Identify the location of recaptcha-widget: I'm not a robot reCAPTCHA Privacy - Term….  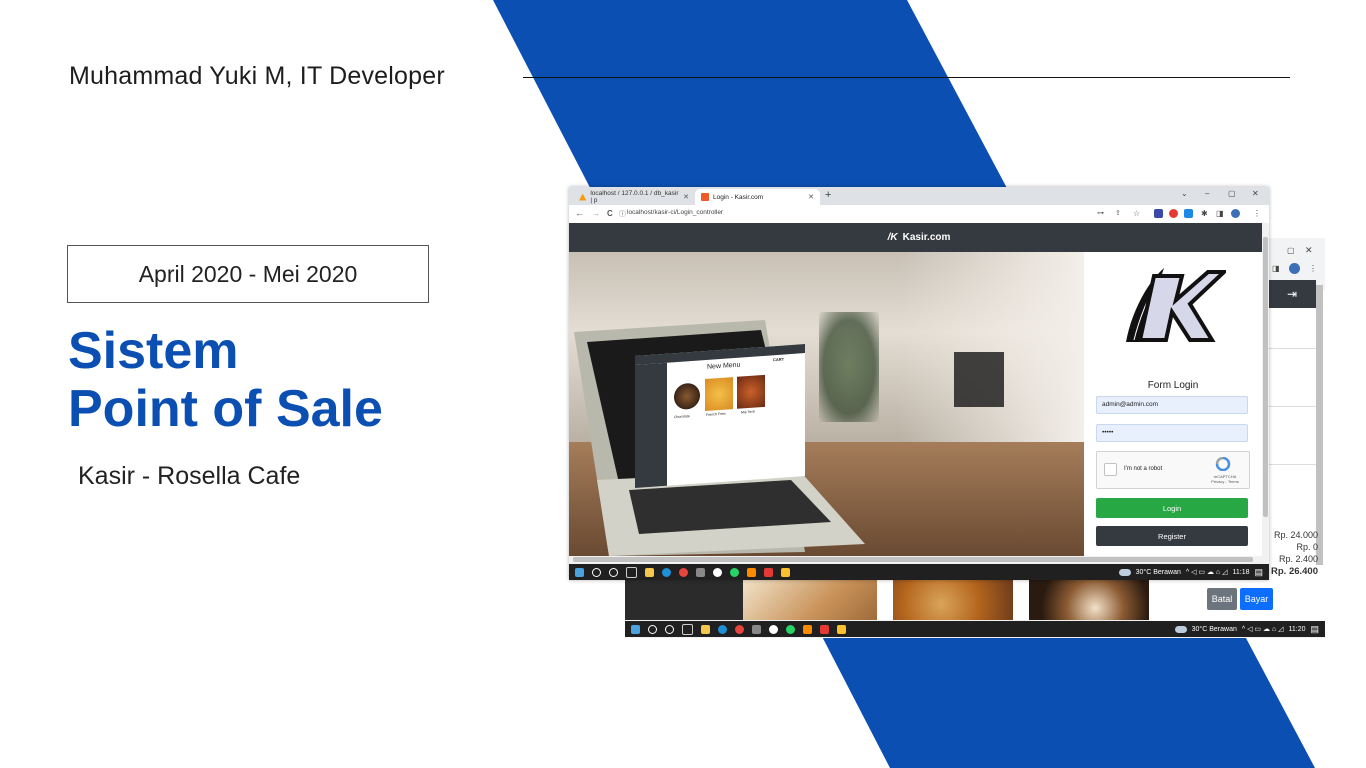
(1173, 470).